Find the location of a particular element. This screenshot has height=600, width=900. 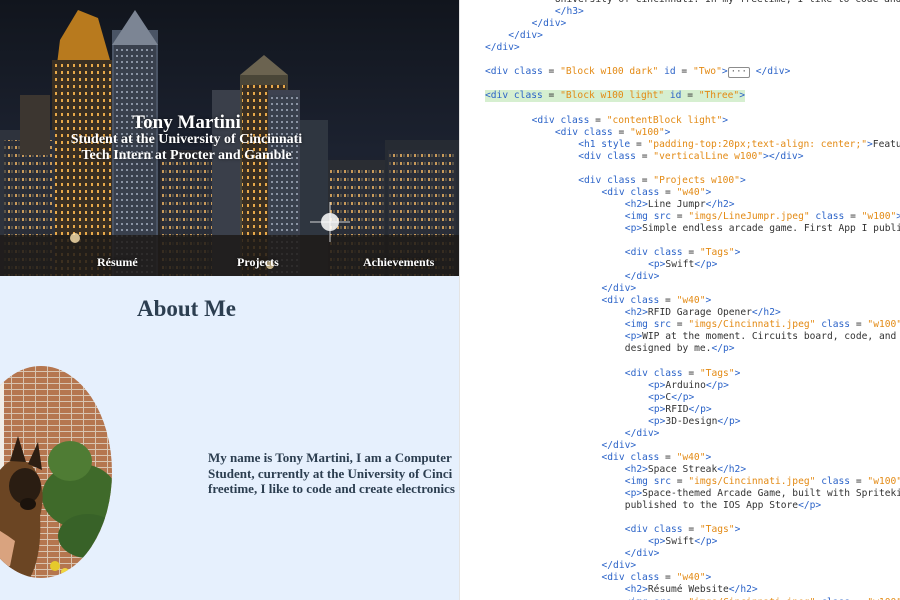

code-token: "padding-top:20px;text-align: center;" is located at coordinates (757, 144).